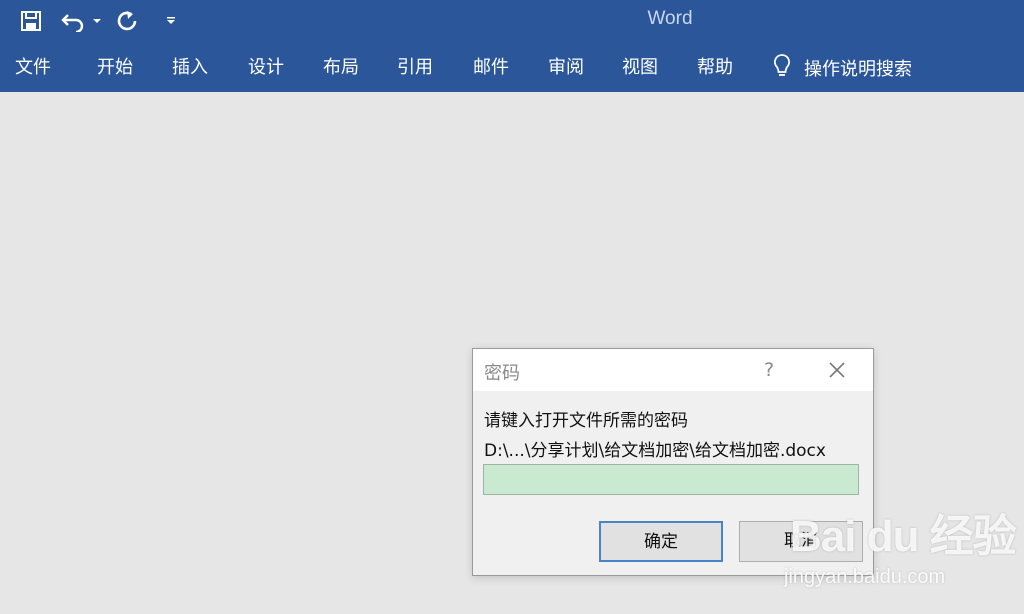 The image size is (1024, 614). I want to click on redo-icon, so click(127, 21).